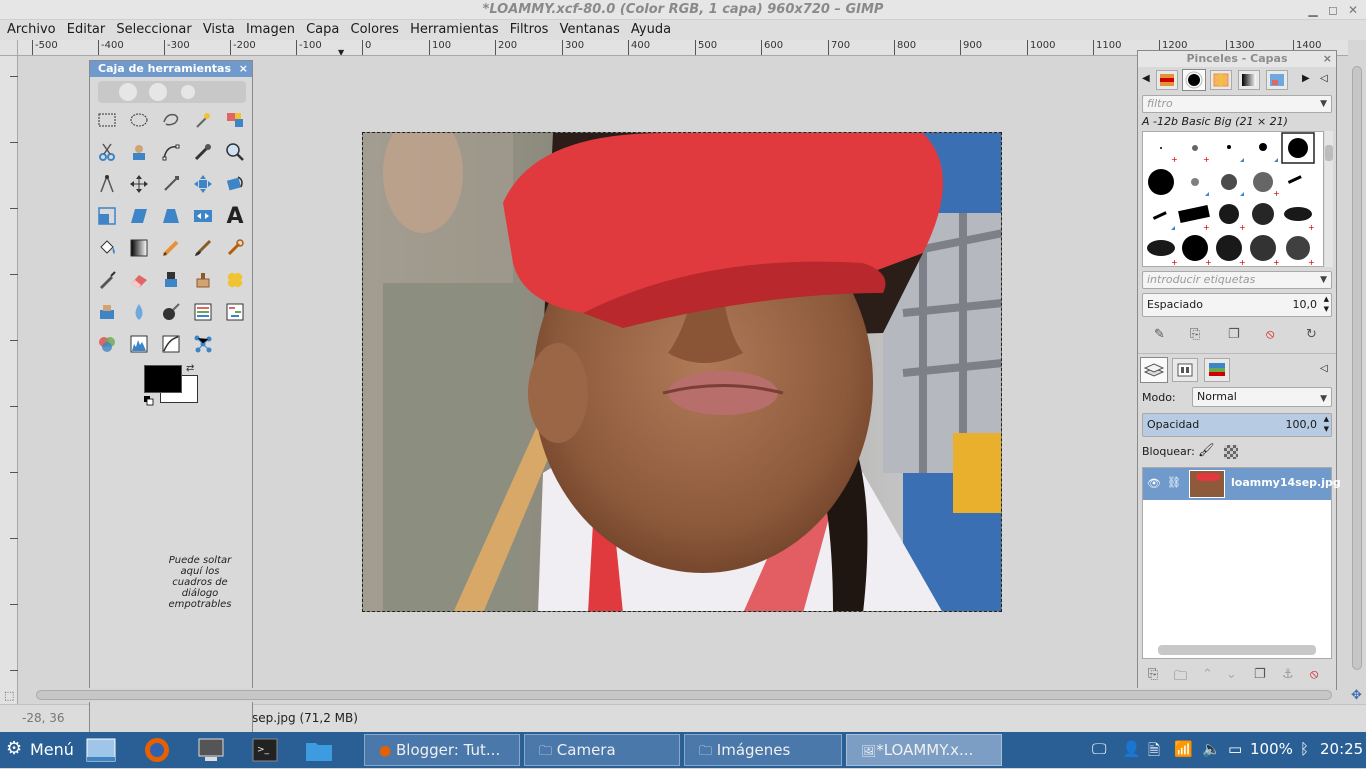 The height and width of the screenshot is (769, 1366). I want to click on crop-icon, so click(203, 184).